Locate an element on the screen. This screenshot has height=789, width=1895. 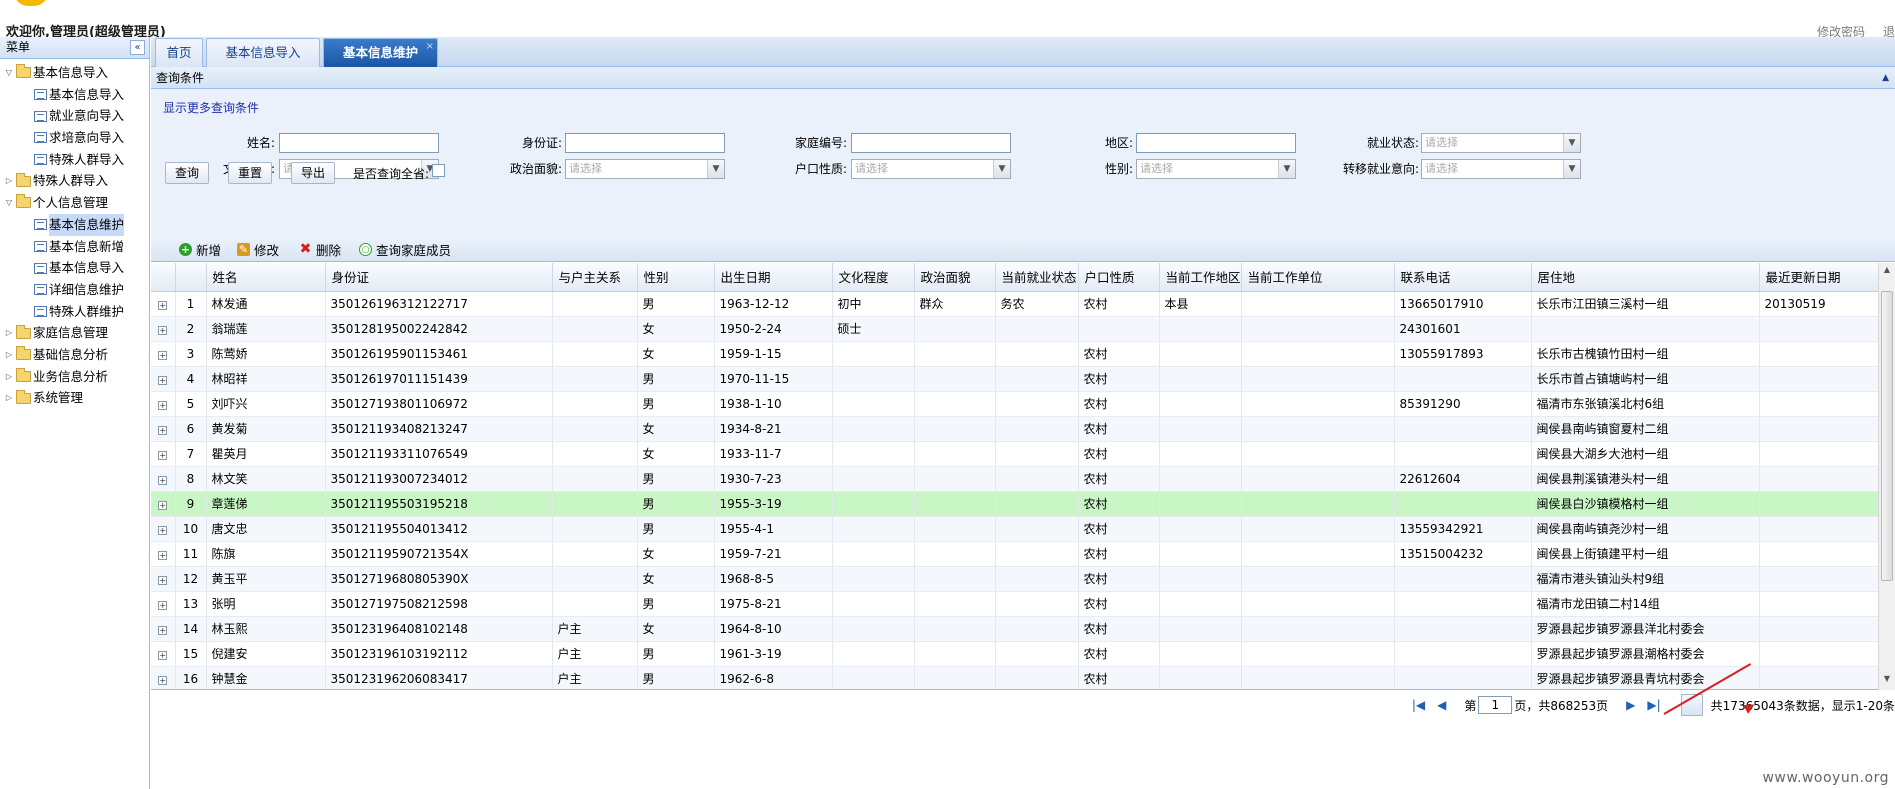
menu-group-item: ▷ 系统管理 is located at coordinates (74, 398).